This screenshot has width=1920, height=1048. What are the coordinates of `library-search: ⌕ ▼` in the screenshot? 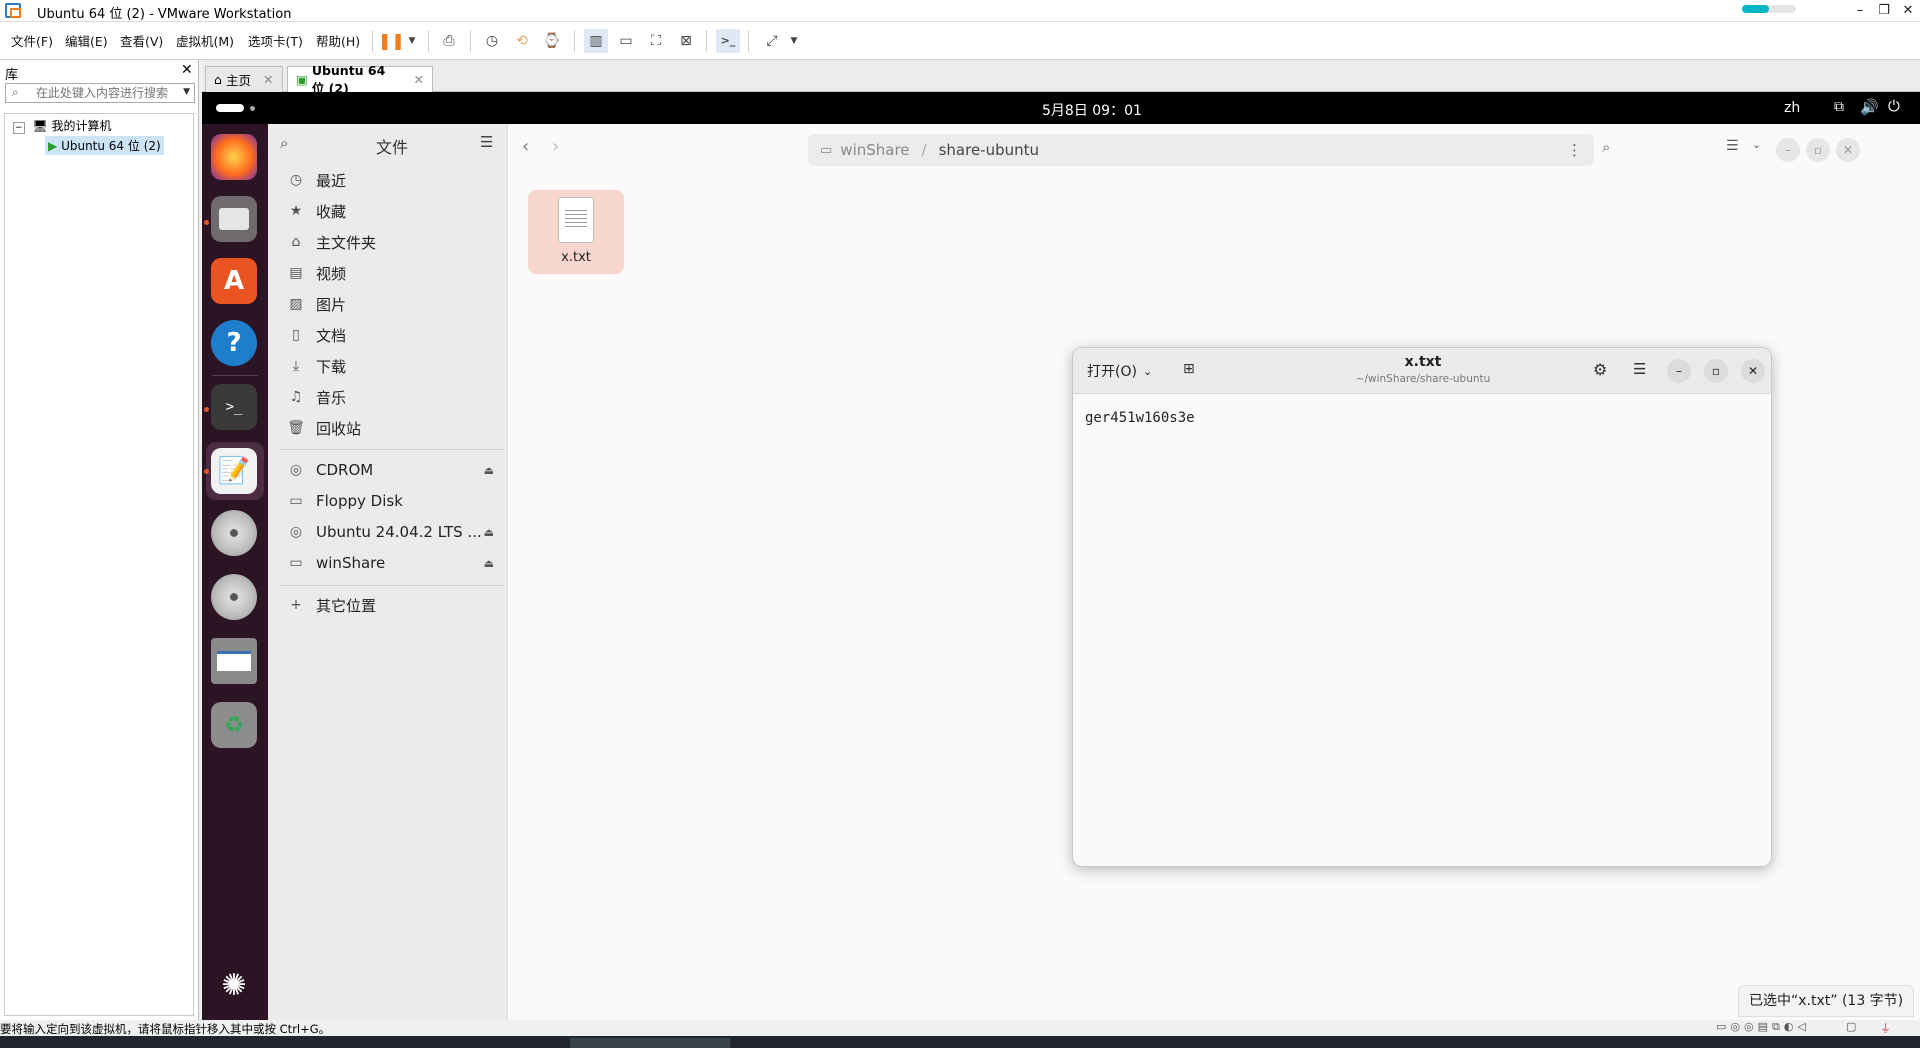 It's located at (100, 93).